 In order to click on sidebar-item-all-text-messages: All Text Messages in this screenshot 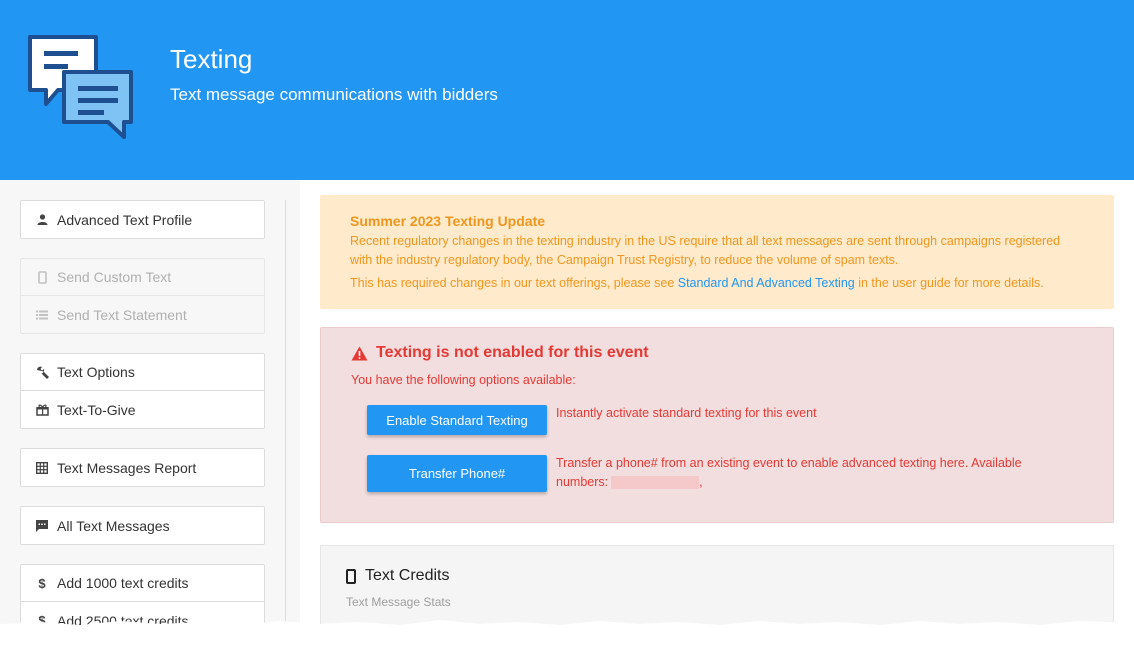, I will do `click(142, 525)`.